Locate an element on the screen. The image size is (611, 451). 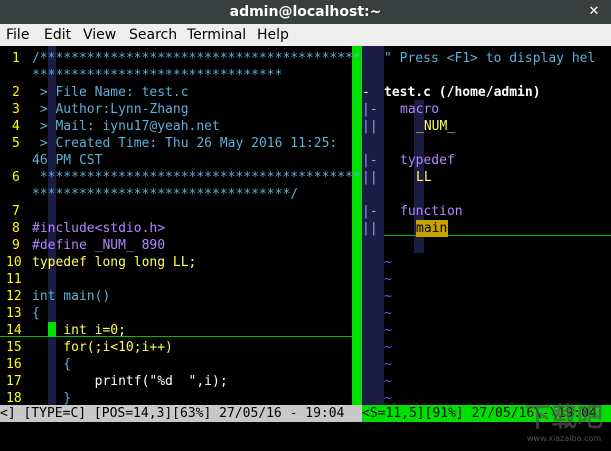
code-line-14: 14 int i=0; is located at coordinates (66, 330).